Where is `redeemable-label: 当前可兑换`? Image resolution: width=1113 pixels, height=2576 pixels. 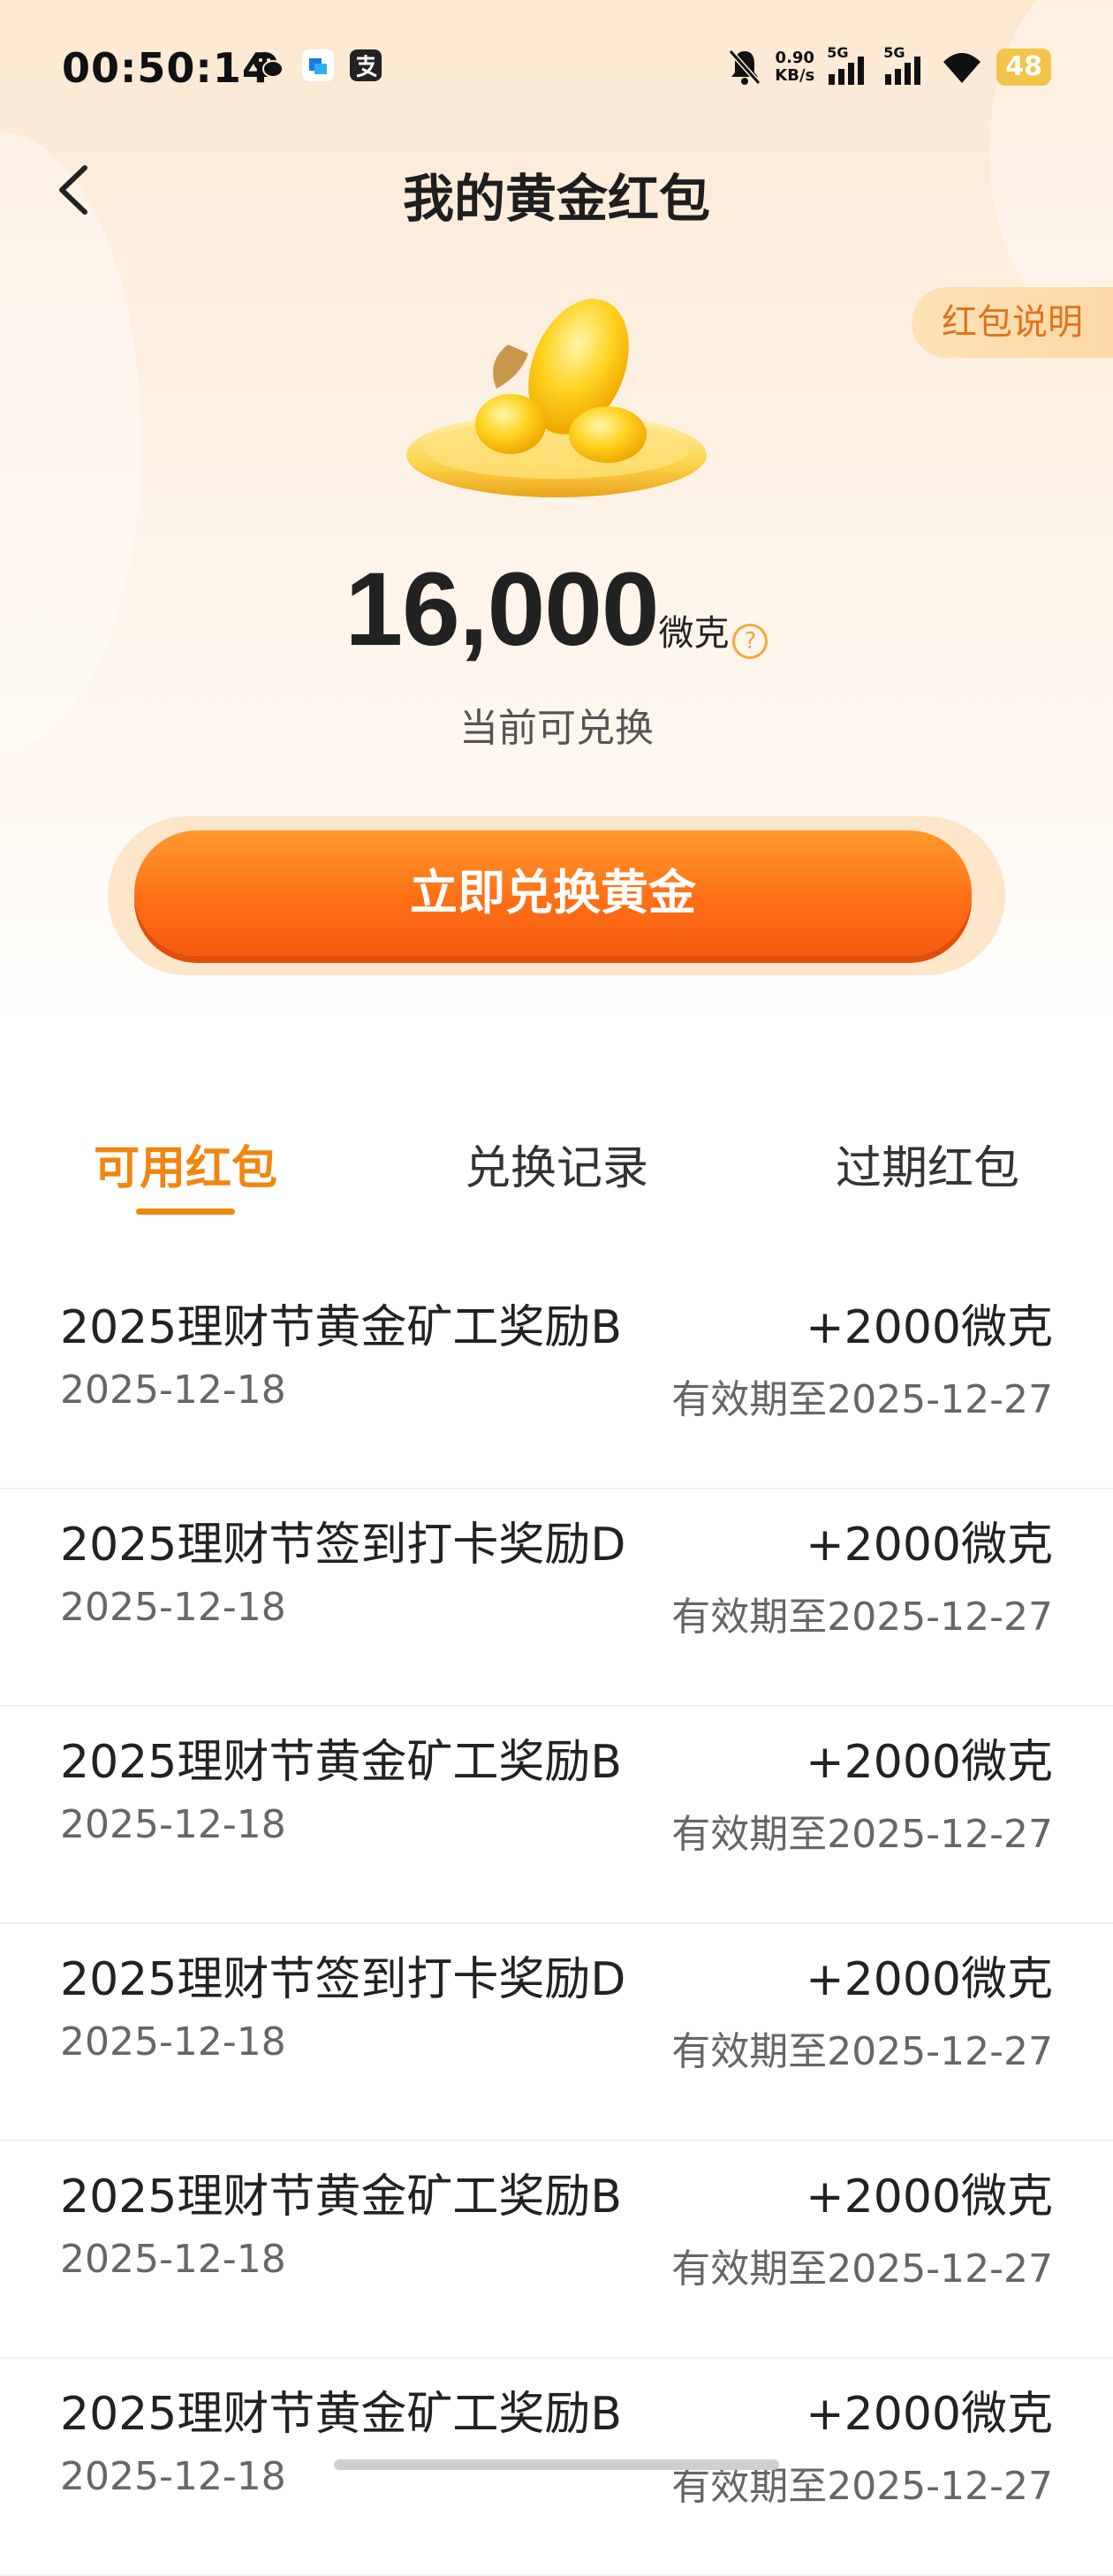 redeemable-label: 当前可兑换 is located at coordinates (556, 728).